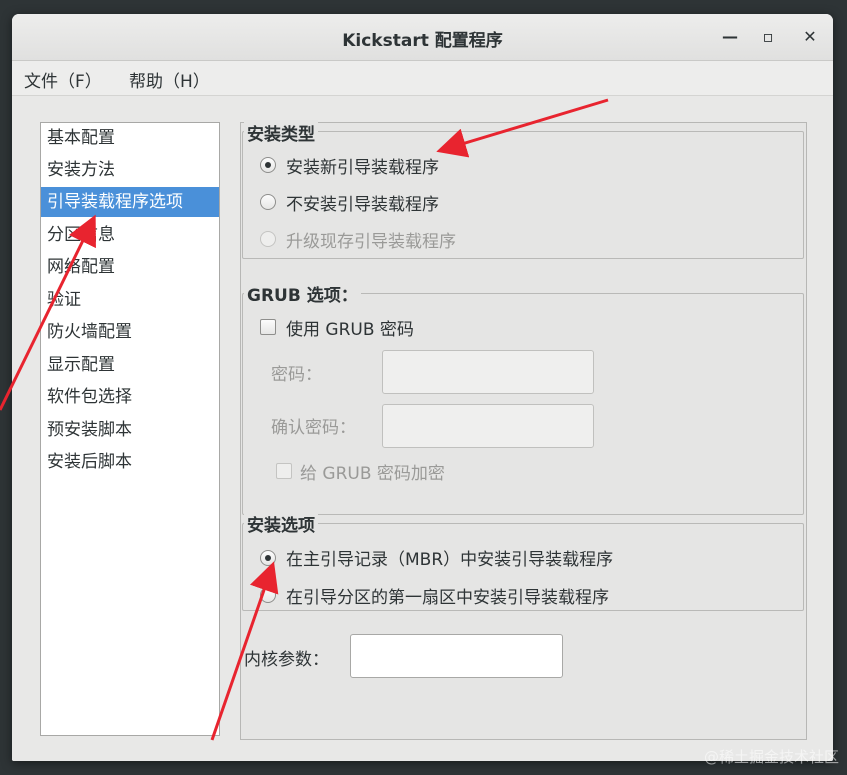 The image size is (847, 775). I want to click on sidebar-item-post-script: 安装后脚本, so click(130, 462).